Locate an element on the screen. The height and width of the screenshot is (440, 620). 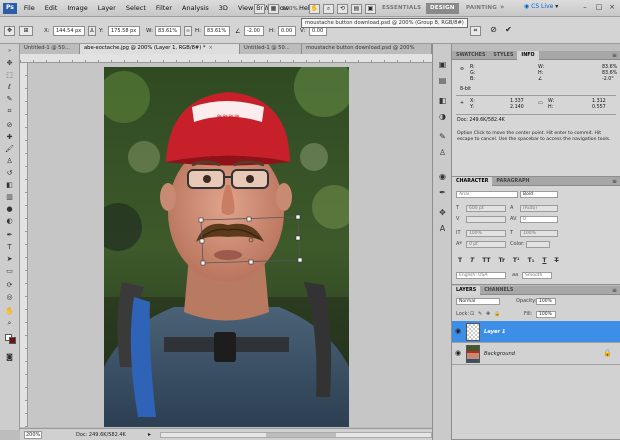
reference-point-icon: ⊞ is located at coordinates (26, 31).